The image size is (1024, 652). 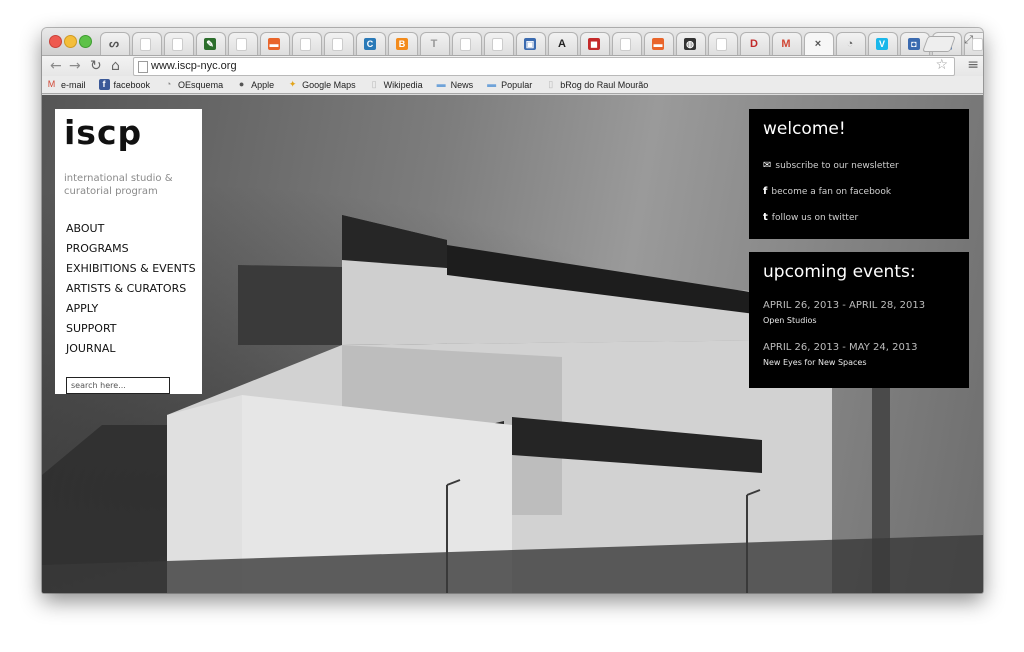 I want to click on back-arrow-icon: ←, so click(x=56, y=66).